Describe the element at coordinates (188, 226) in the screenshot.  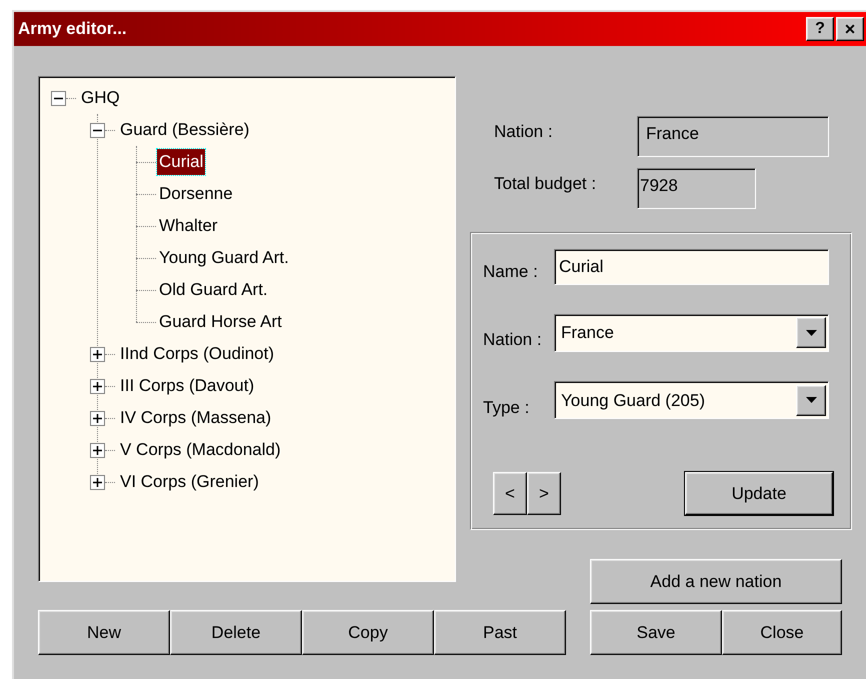
I see `tree-item: Whalter` at that location.